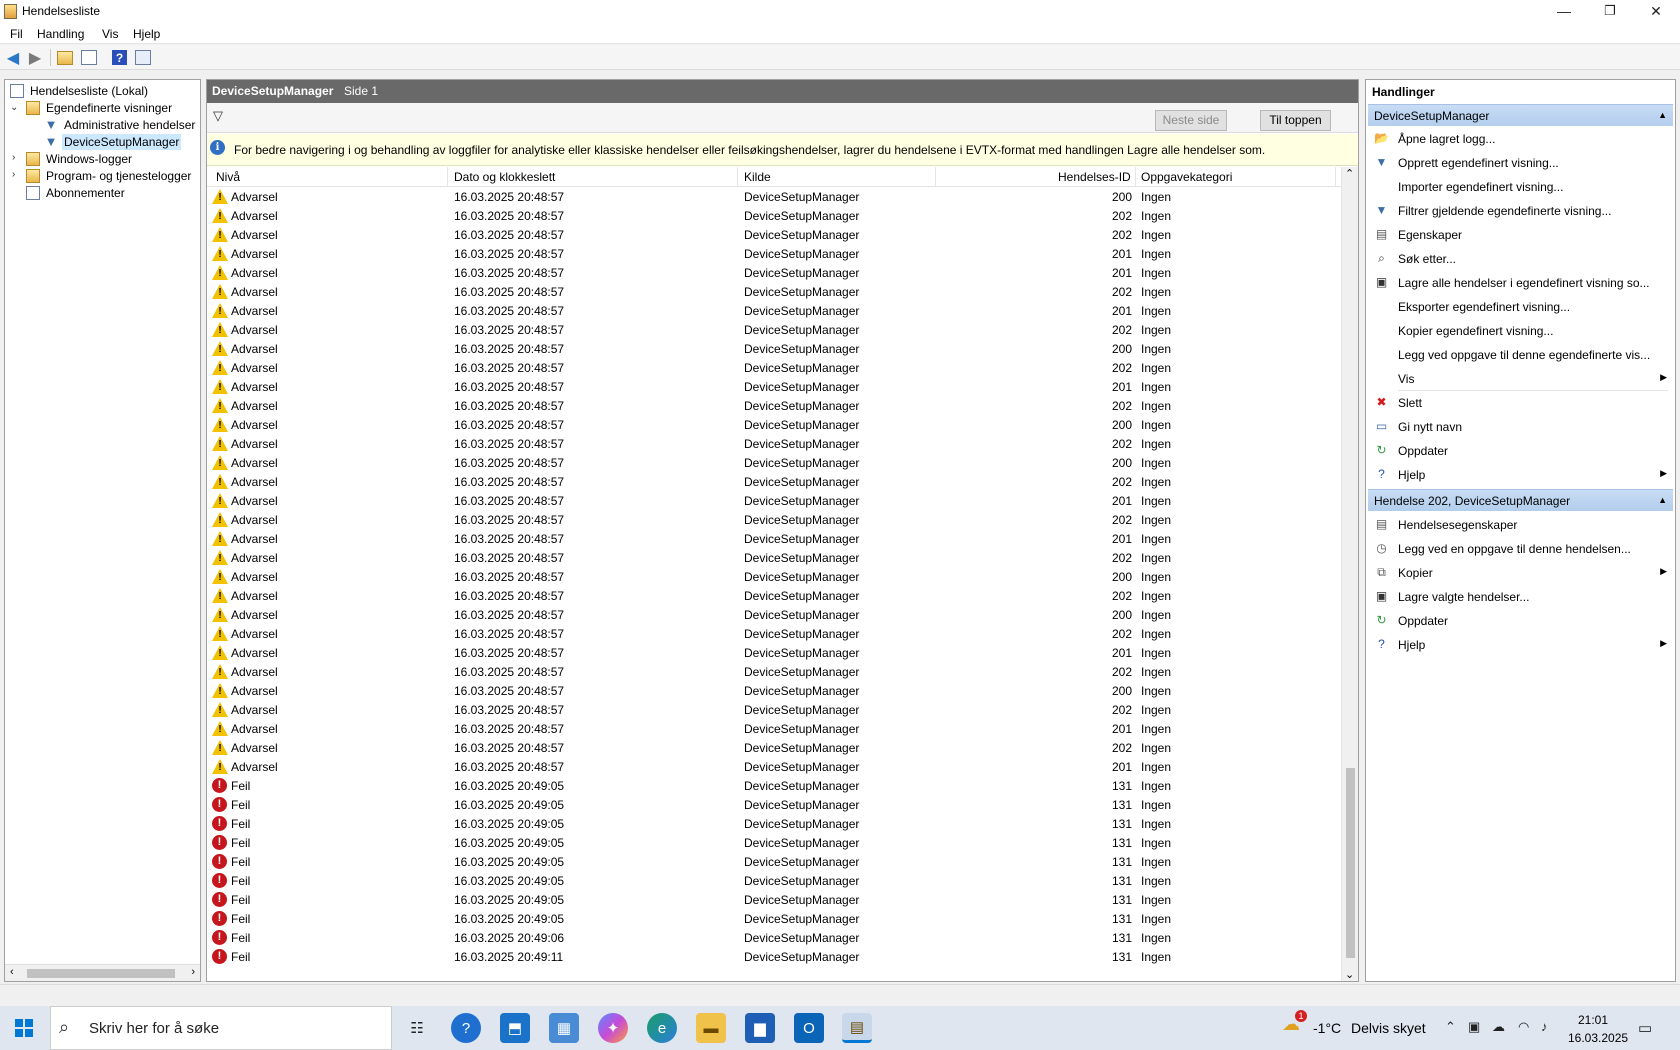 The width and height of the screenshot is (1680, 1050). Describe the element at coordinates (711, 1028) in the screenshot. I see `file-explorer-icon: ▬` at that location.